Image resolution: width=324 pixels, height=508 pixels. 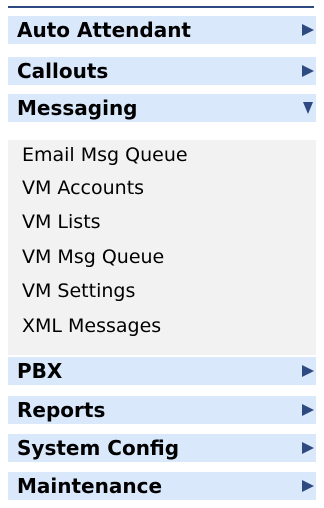 I want to click on menu-item-maintenance: Maintenance, so click(x=162, y=486).